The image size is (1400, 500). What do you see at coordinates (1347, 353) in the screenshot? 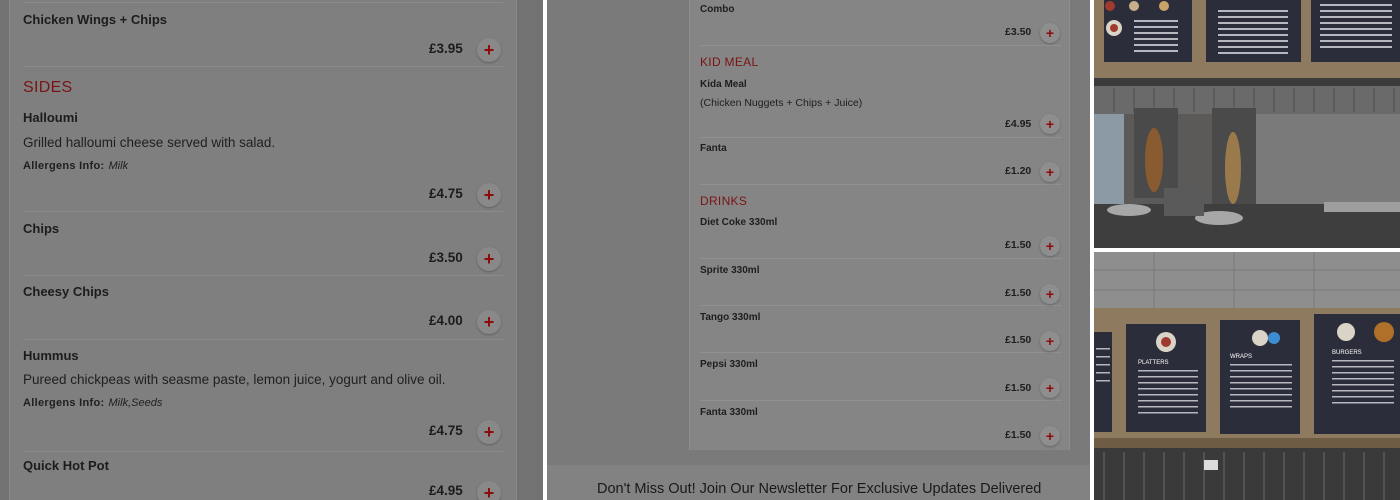
I see `burgers-sign: BURGERS` at bounding box center [1347, 353].